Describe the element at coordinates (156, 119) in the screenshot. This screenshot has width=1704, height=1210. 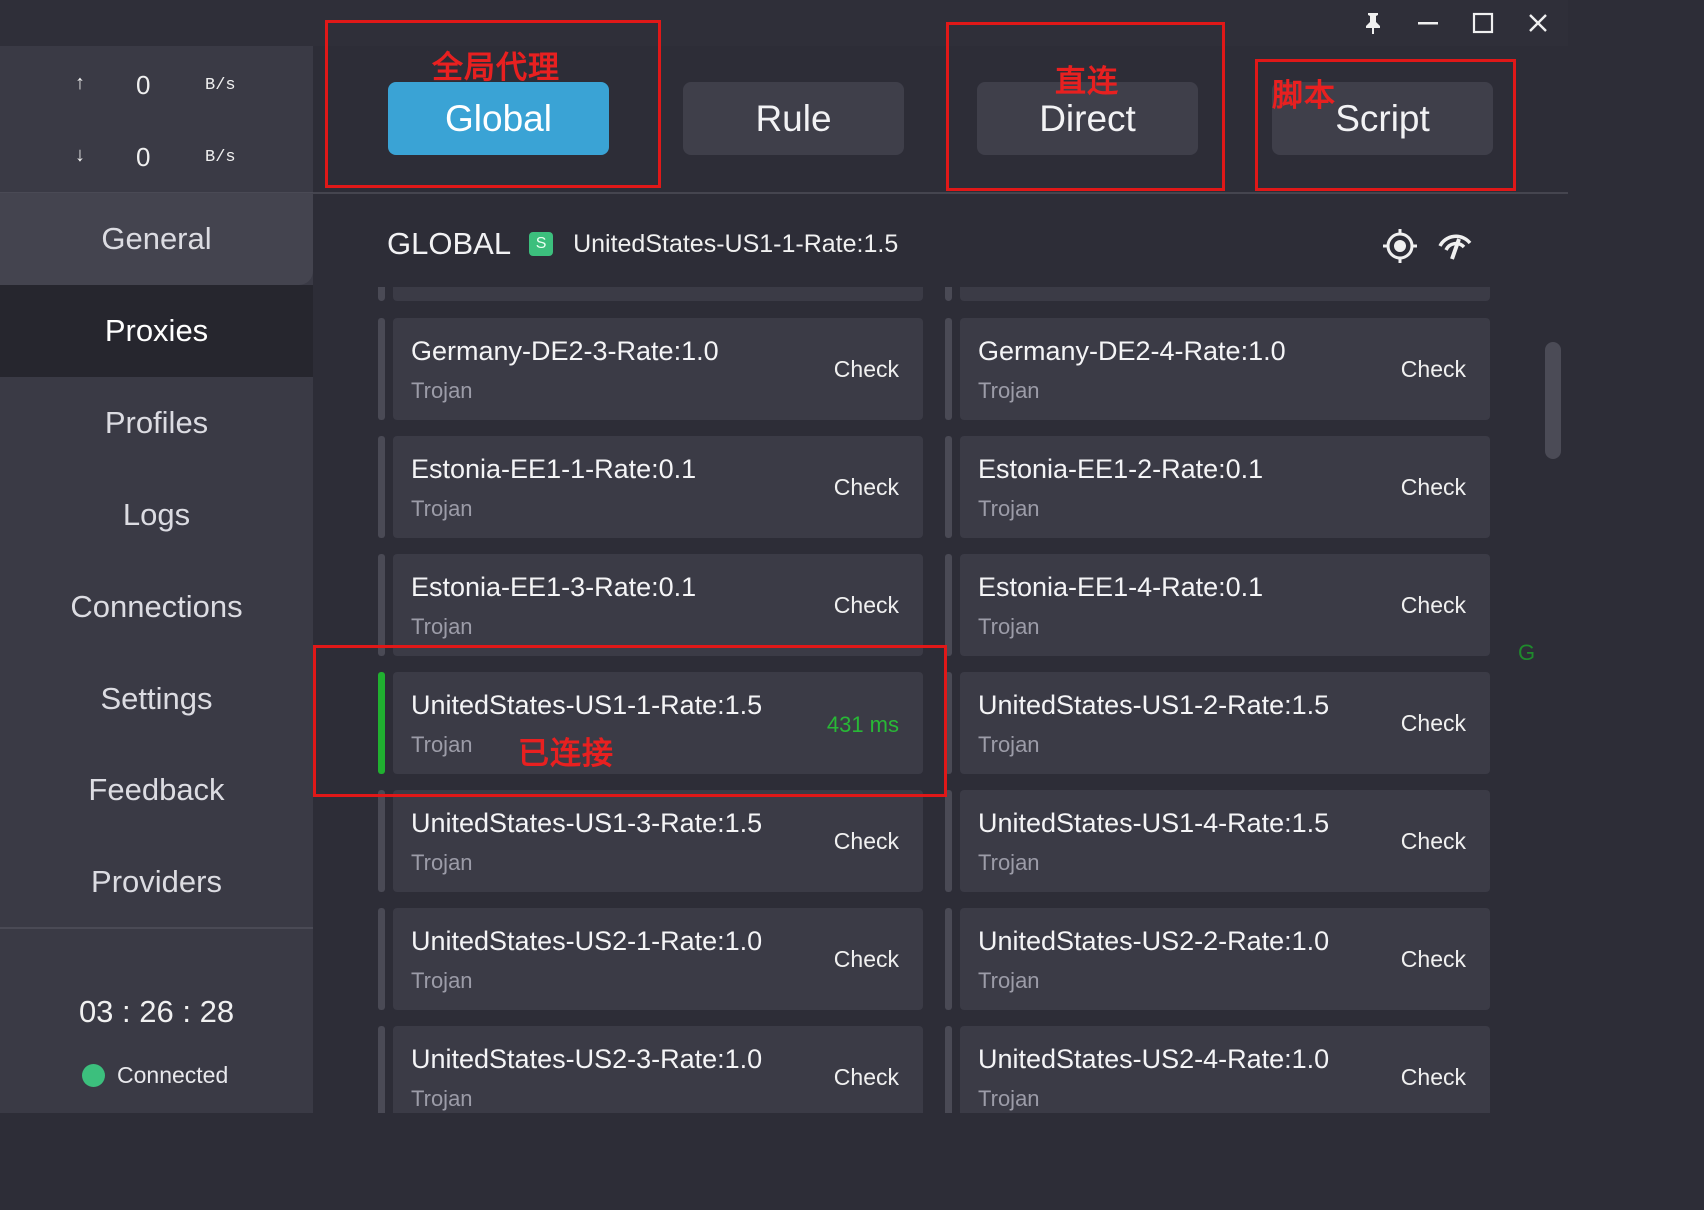
I see `traffic-panel: ↑ 0 B/s ↓ 0 B/s` at that location.